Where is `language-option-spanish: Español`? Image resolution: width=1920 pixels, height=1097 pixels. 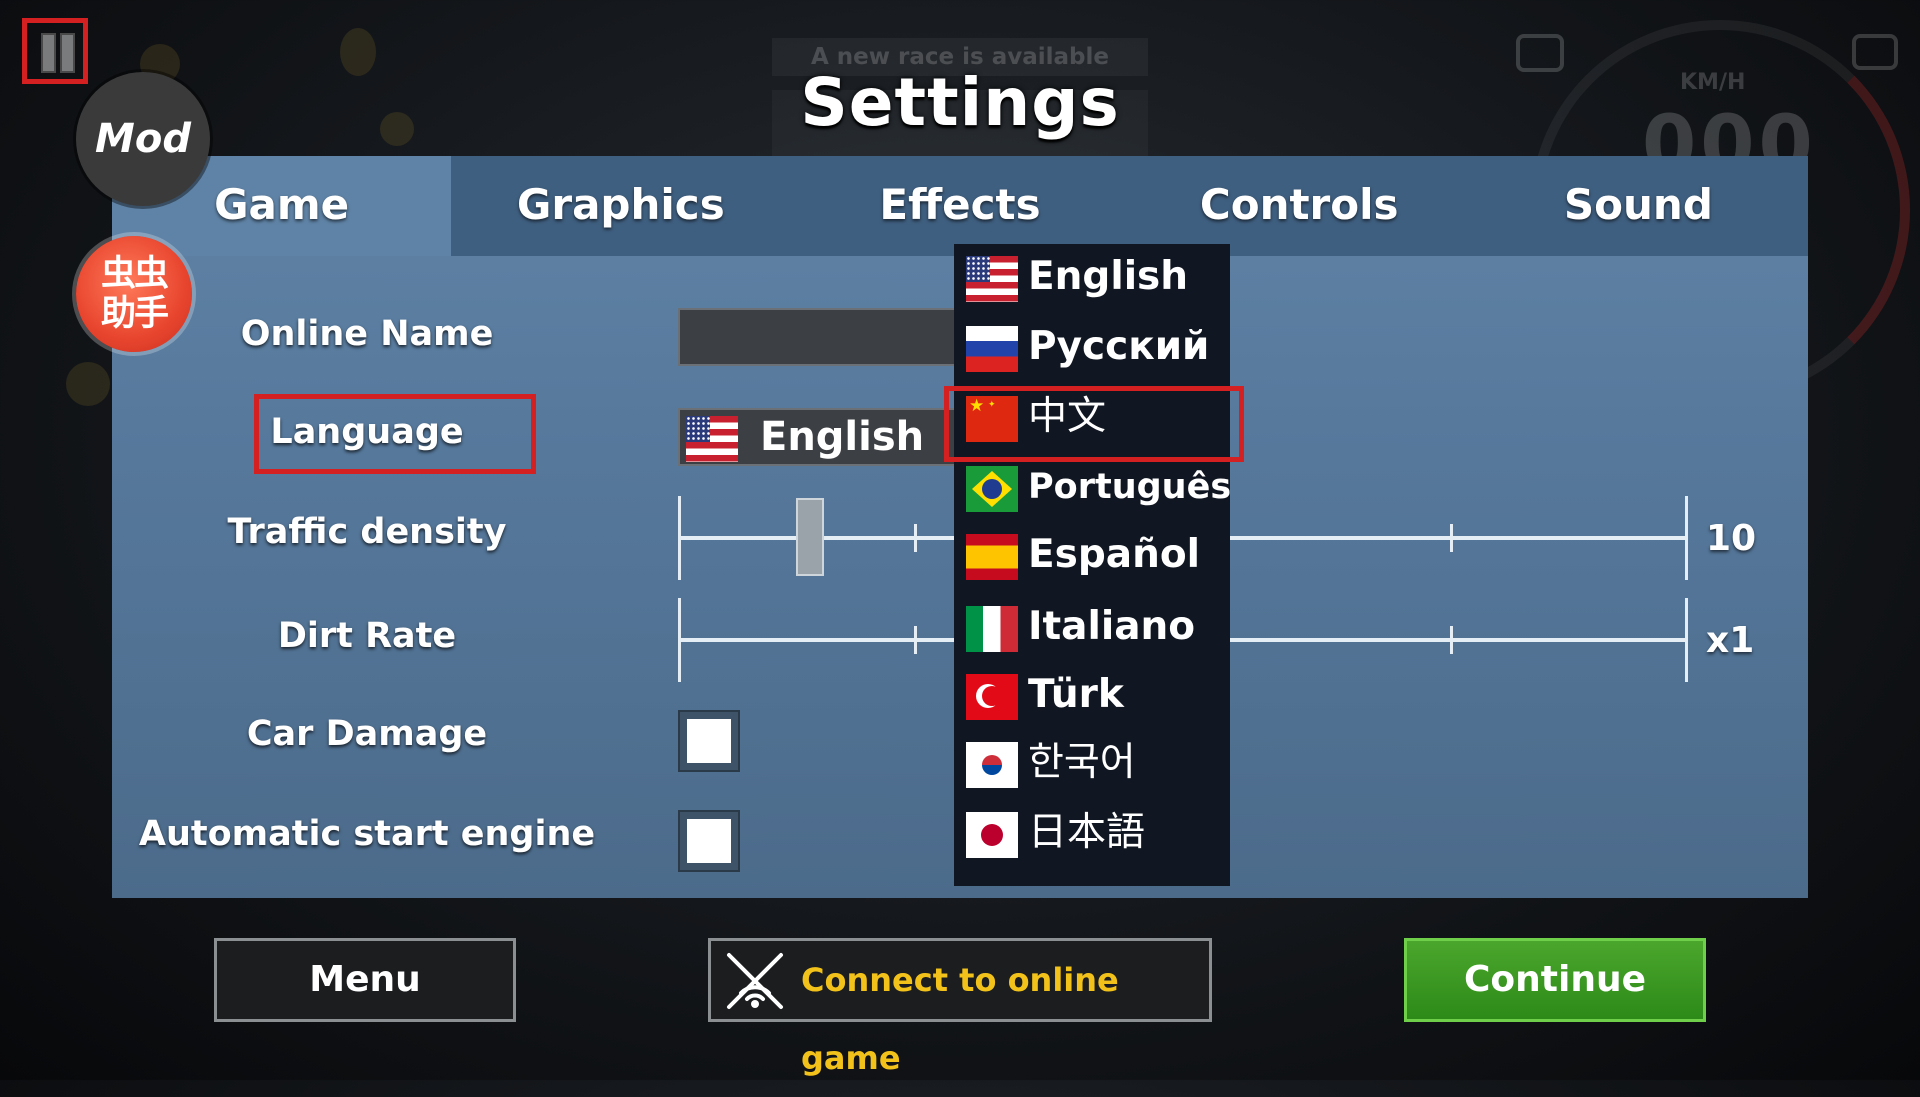 language-option-spanish: Español is located at coordinates (1092, 555).